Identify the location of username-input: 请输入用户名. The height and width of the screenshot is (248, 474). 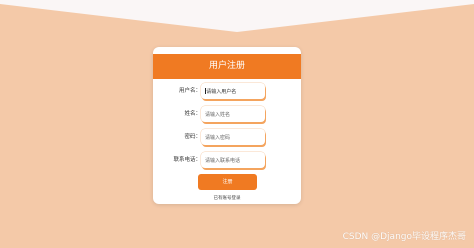
(233, 91).